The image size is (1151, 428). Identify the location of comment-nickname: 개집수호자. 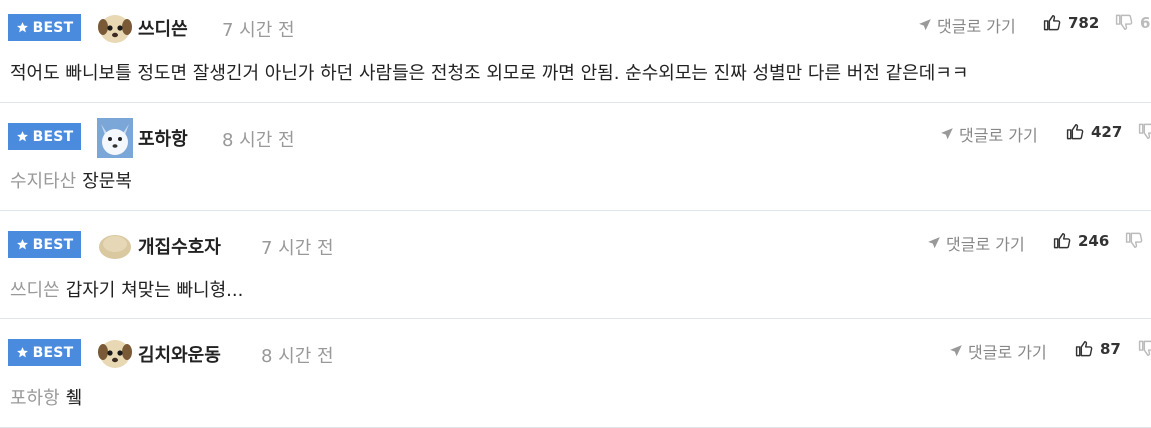
(179, 246).